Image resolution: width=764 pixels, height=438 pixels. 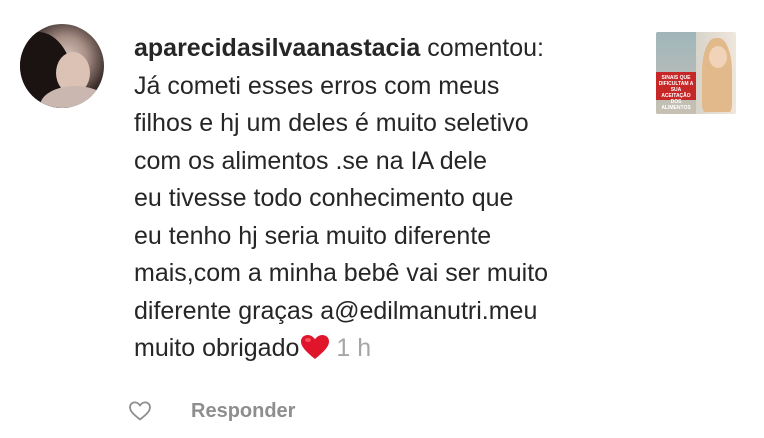 What do you see at coordinates (62, 66) in the screenshot?
I see `avatar` at bounding box center [62, 66].